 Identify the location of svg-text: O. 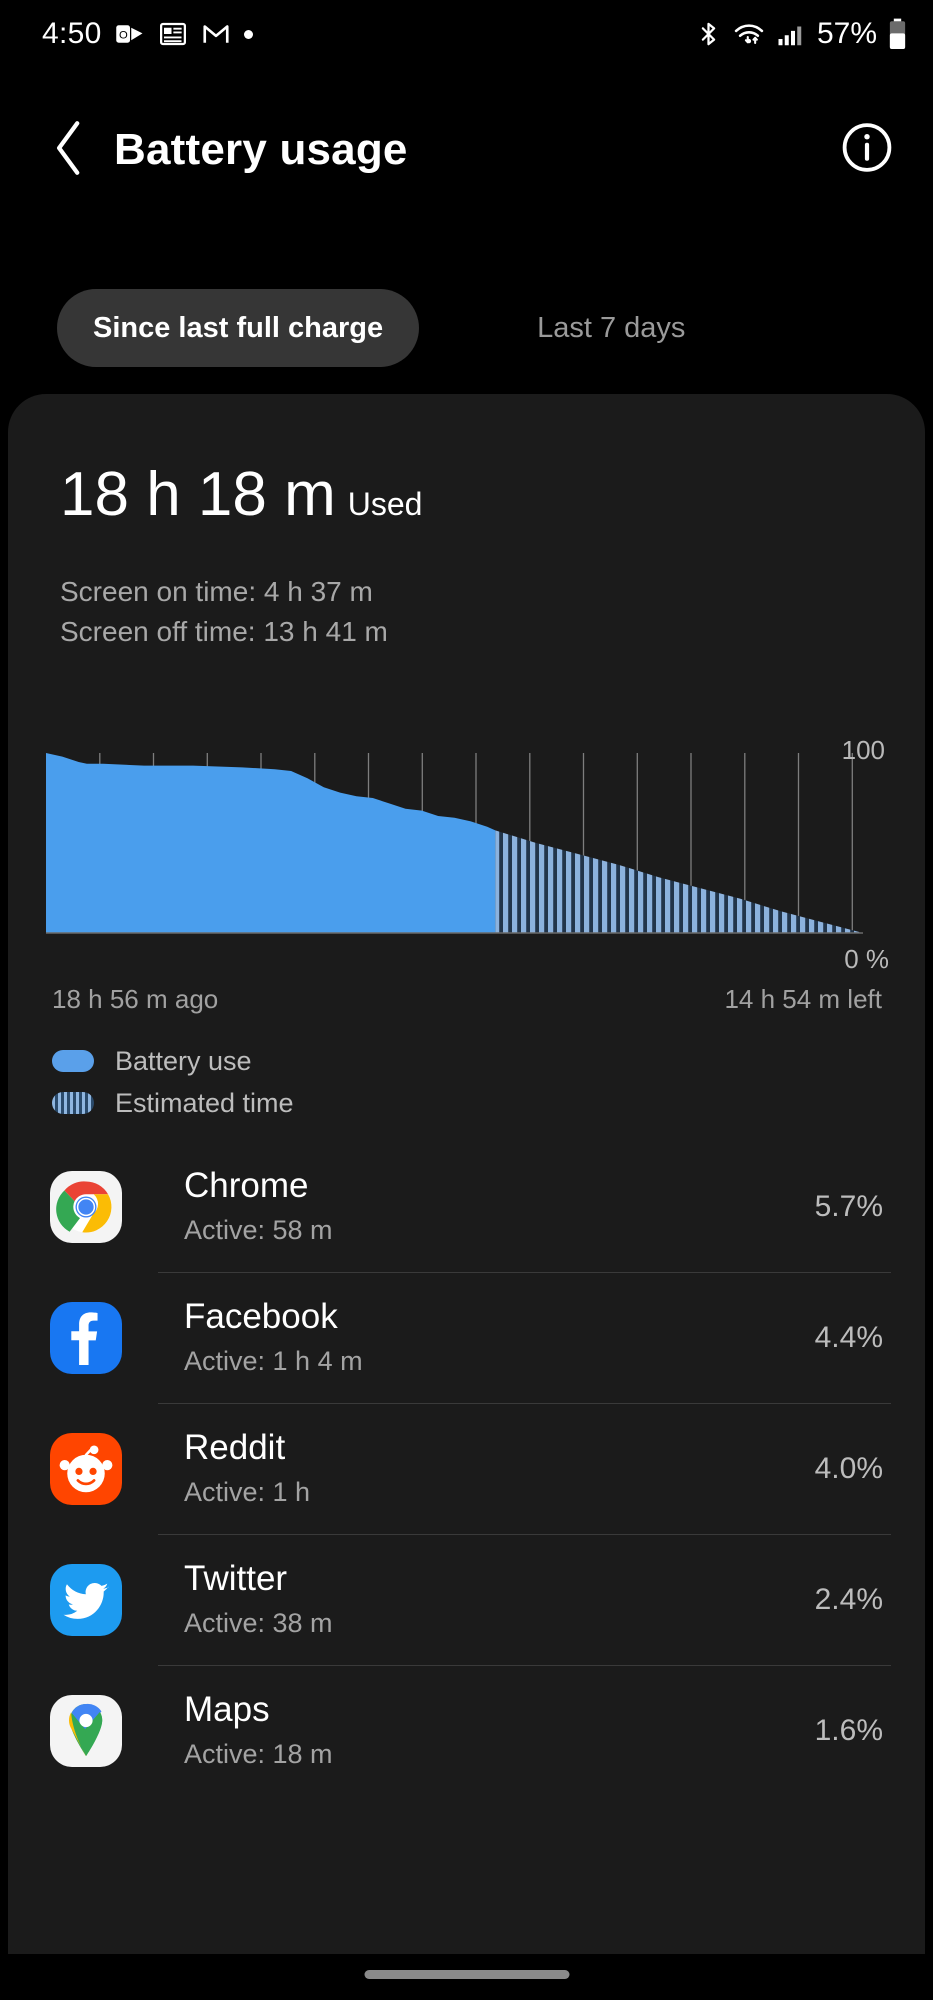
(123, 35).